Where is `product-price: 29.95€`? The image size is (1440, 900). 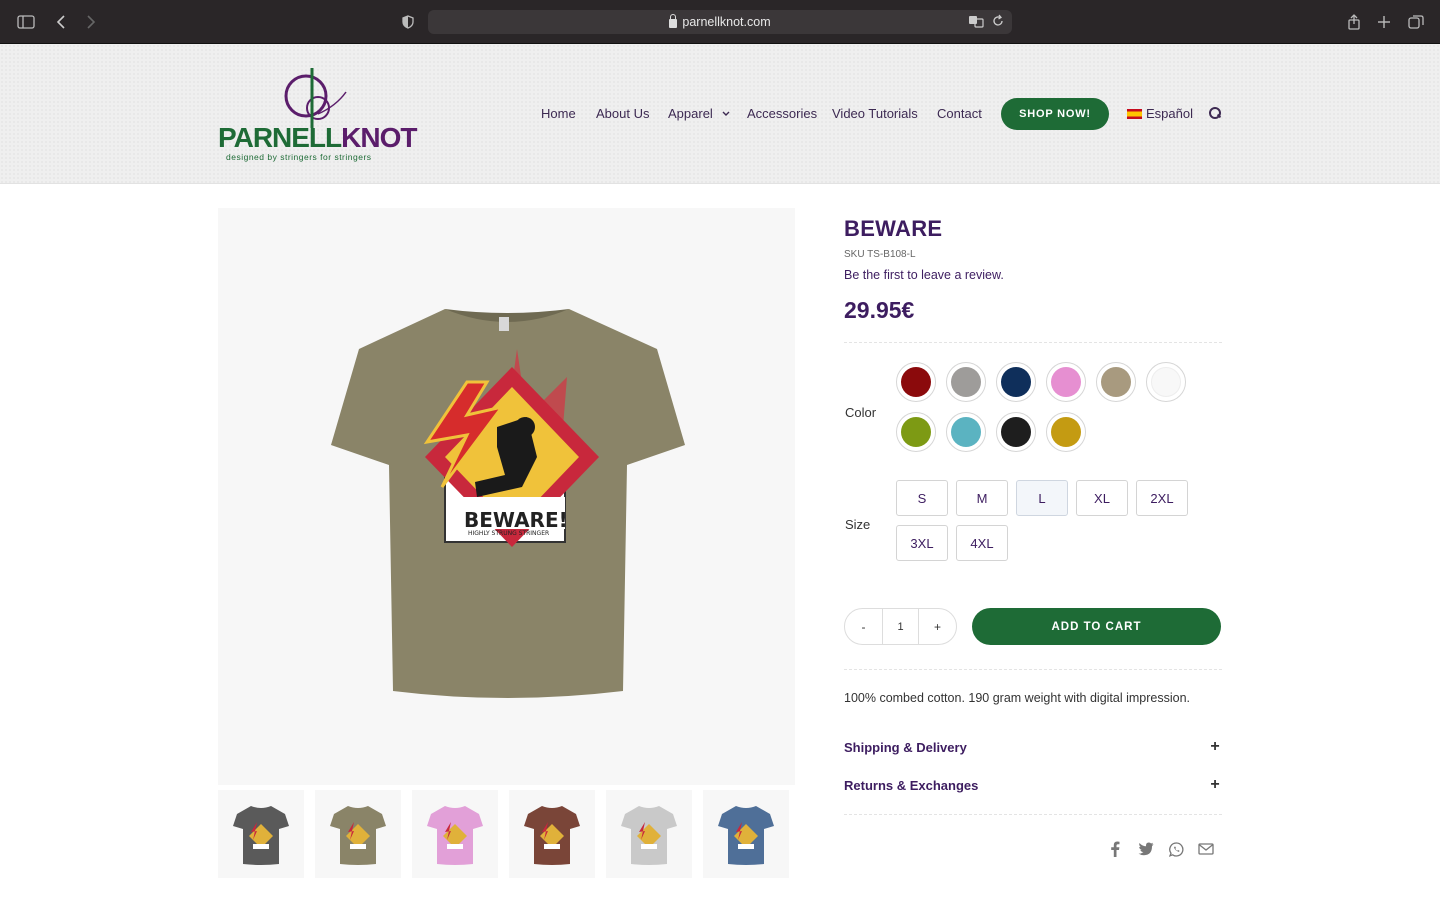 product-price: 29.95€ is located at coordinates (879, 310).